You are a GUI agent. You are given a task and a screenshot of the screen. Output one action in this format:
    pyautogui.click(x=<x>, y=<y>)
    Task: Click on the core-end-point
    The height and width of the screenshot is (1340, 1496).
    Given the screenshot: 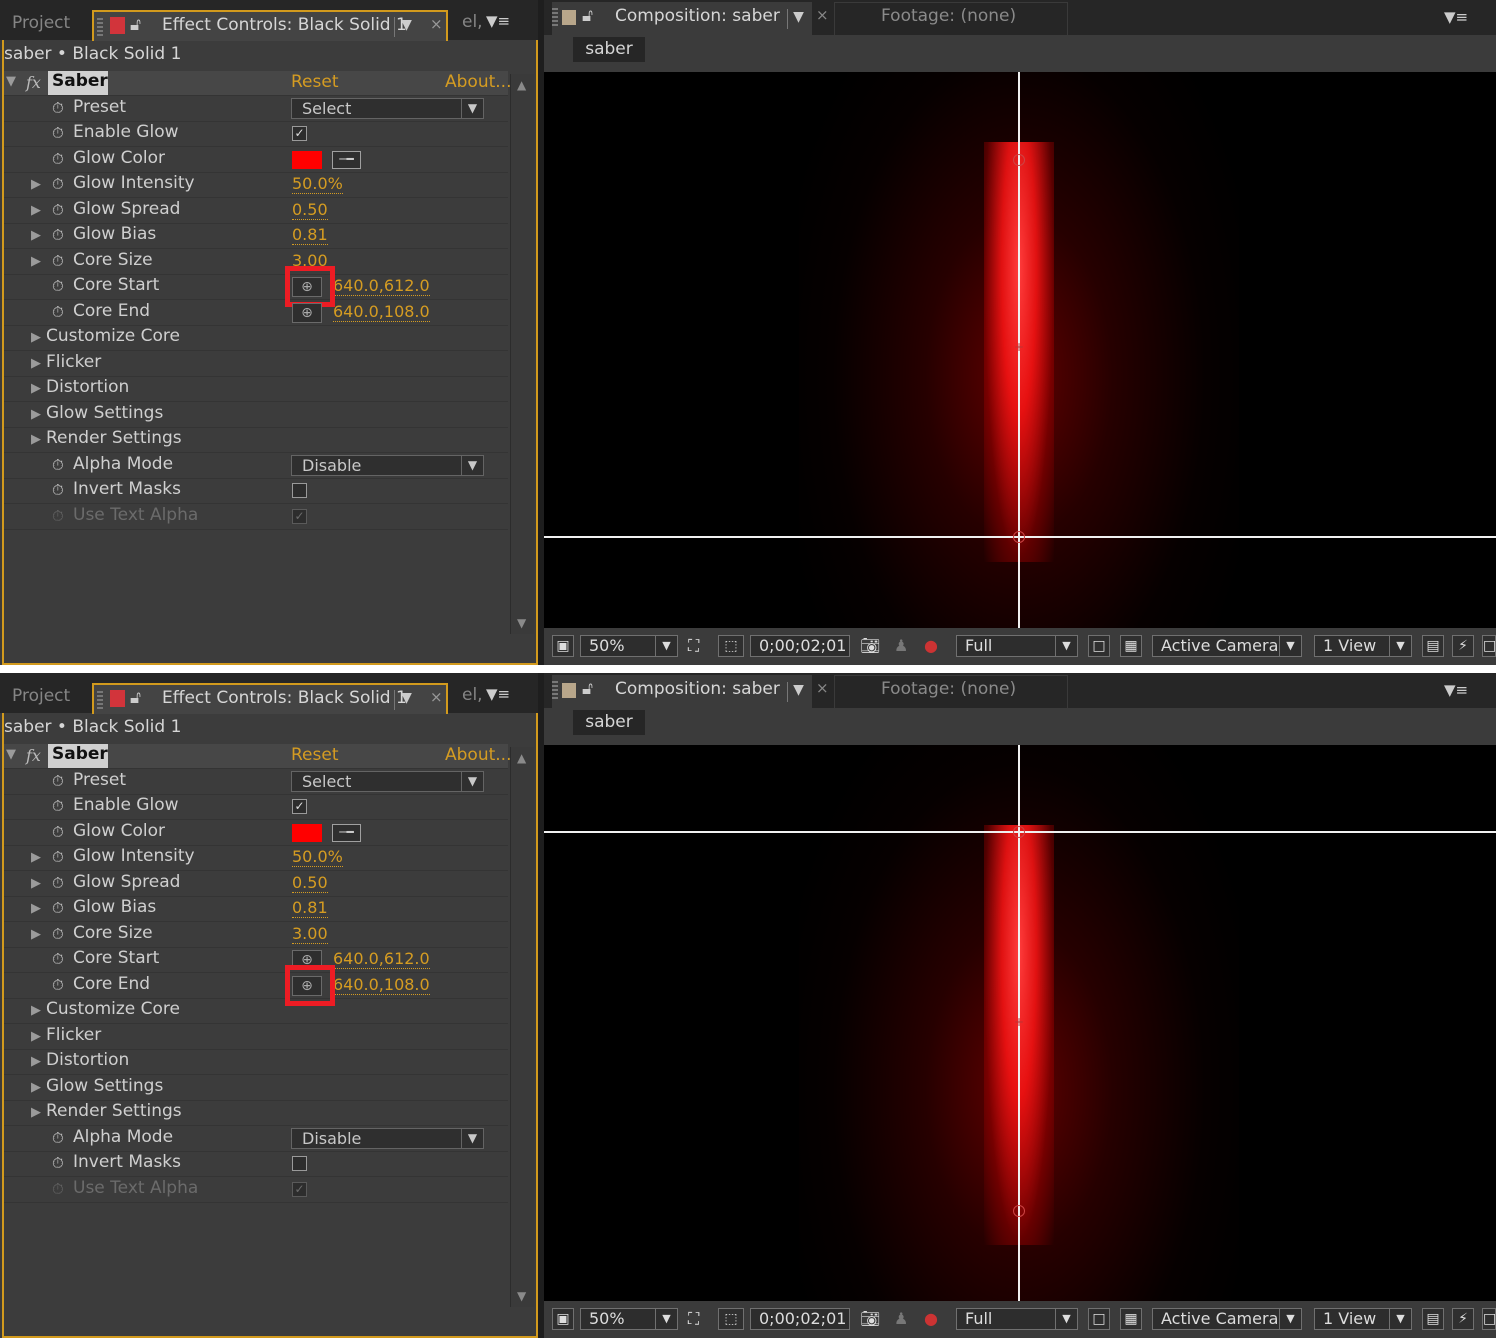 What is the action you would take?
    pyautogui.click(x=1019, y=832)
    